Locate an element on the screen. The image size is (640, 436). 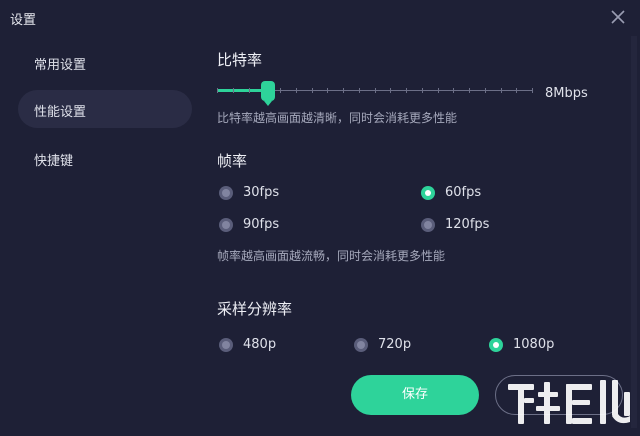
radio-label: 480p is located at coordinates (260, 344).